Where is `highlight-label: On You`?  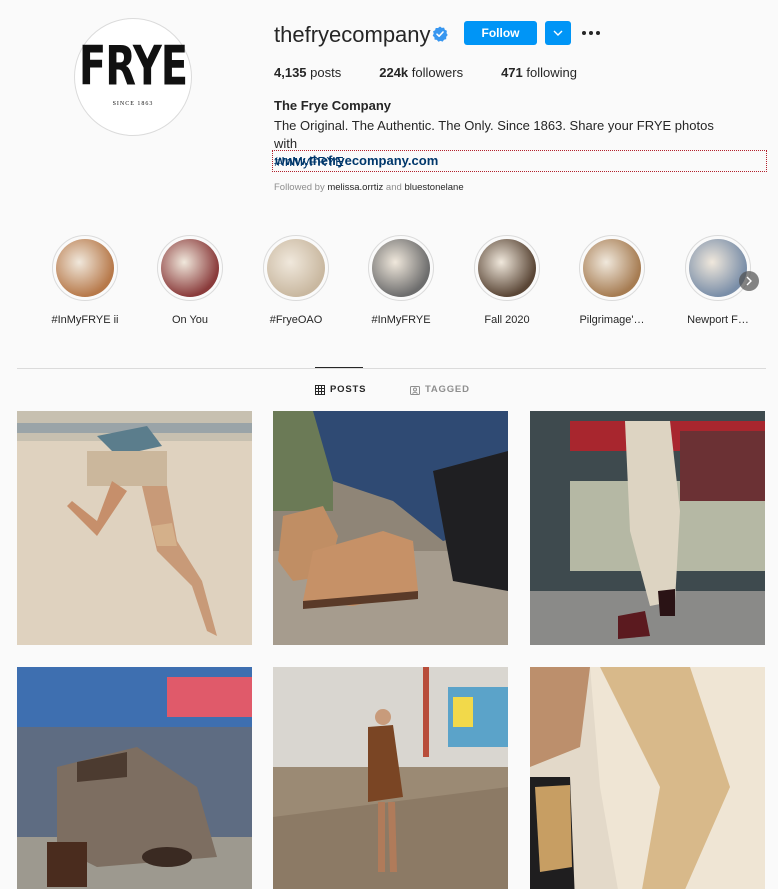
highlight-label: On You is located at coordinates (190, 320).